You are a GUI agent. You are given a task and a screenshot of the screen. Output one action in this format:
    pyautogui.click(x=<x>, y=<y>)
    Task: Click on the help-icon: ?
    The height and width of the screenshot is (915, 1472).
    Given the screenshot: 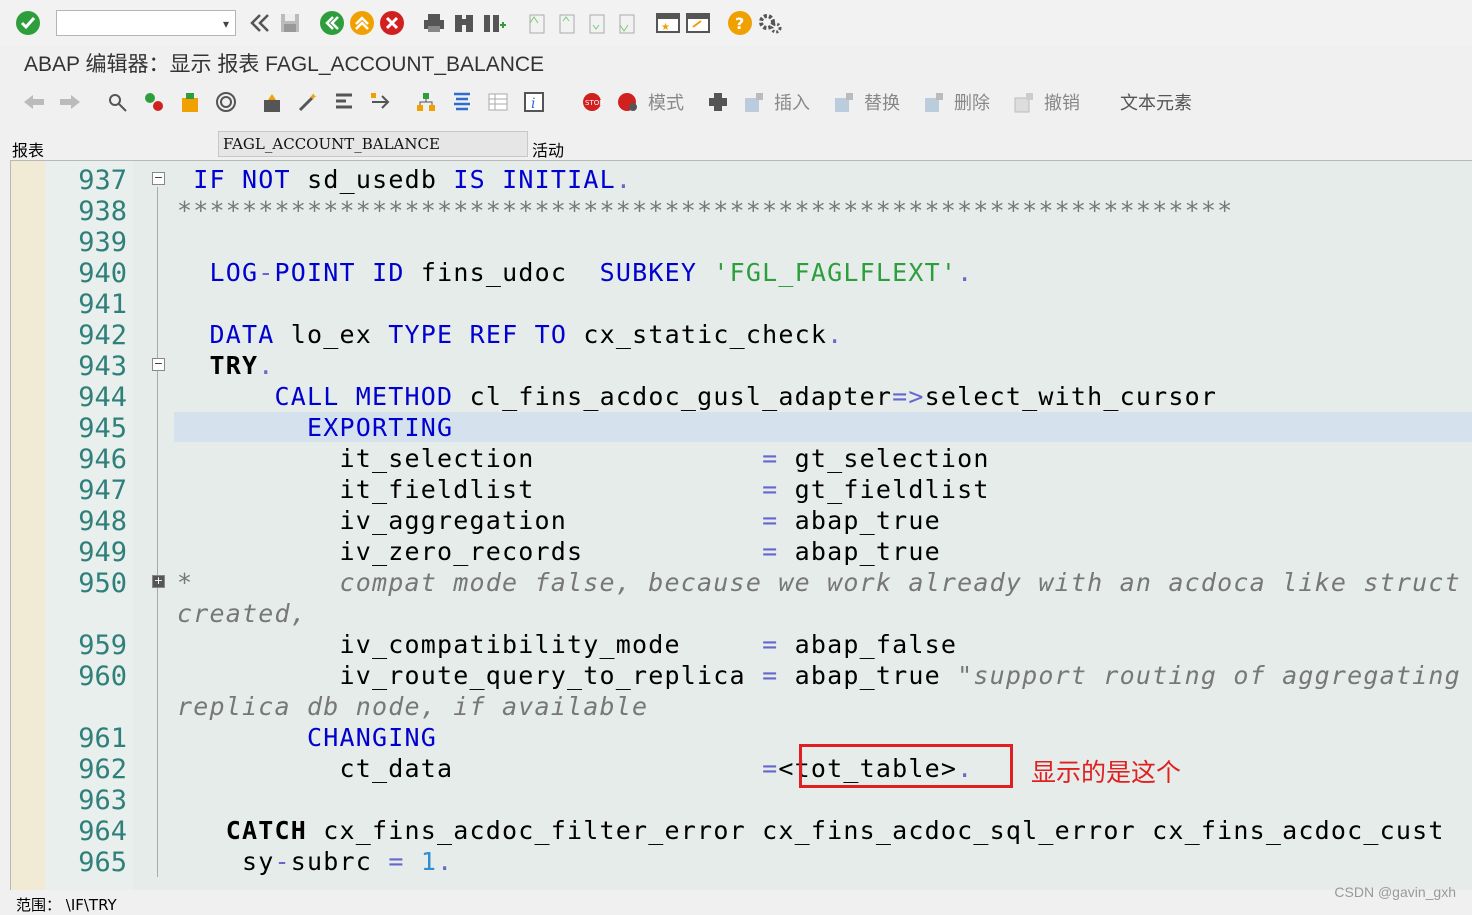 What is the action you would take?
    pyautogui.click(x=740, y=23)
    